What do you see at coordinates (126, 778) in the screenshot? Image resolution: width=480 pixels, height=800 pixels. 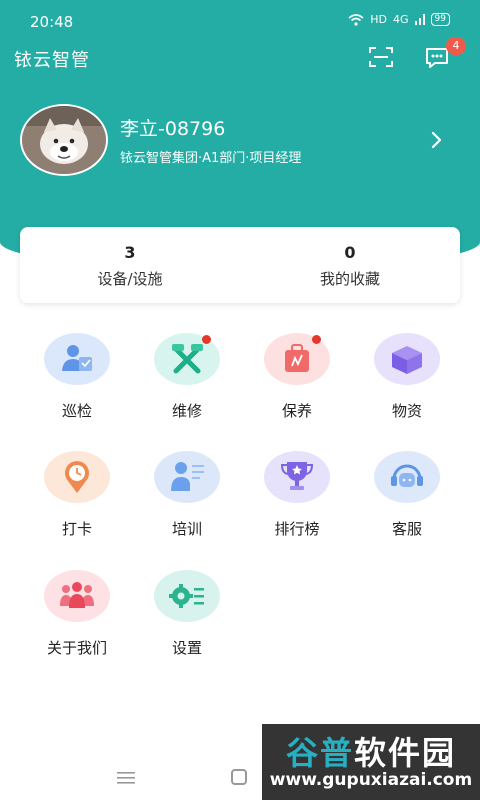 I see `menu-lines-icon` at bounding box center [126, 778].